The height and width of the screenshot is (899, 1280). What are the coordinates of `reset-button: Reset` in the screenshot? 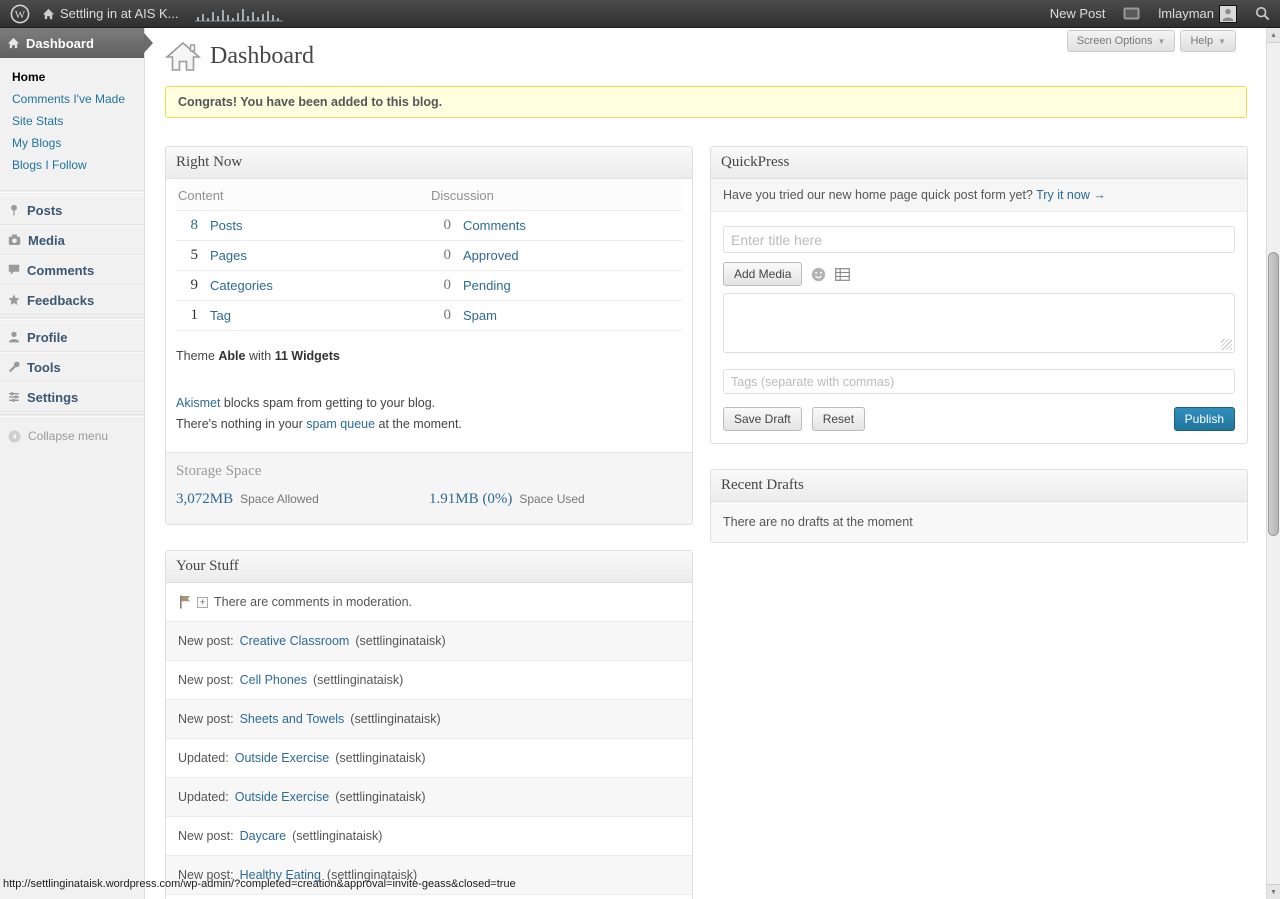 It's located at (838, 419).